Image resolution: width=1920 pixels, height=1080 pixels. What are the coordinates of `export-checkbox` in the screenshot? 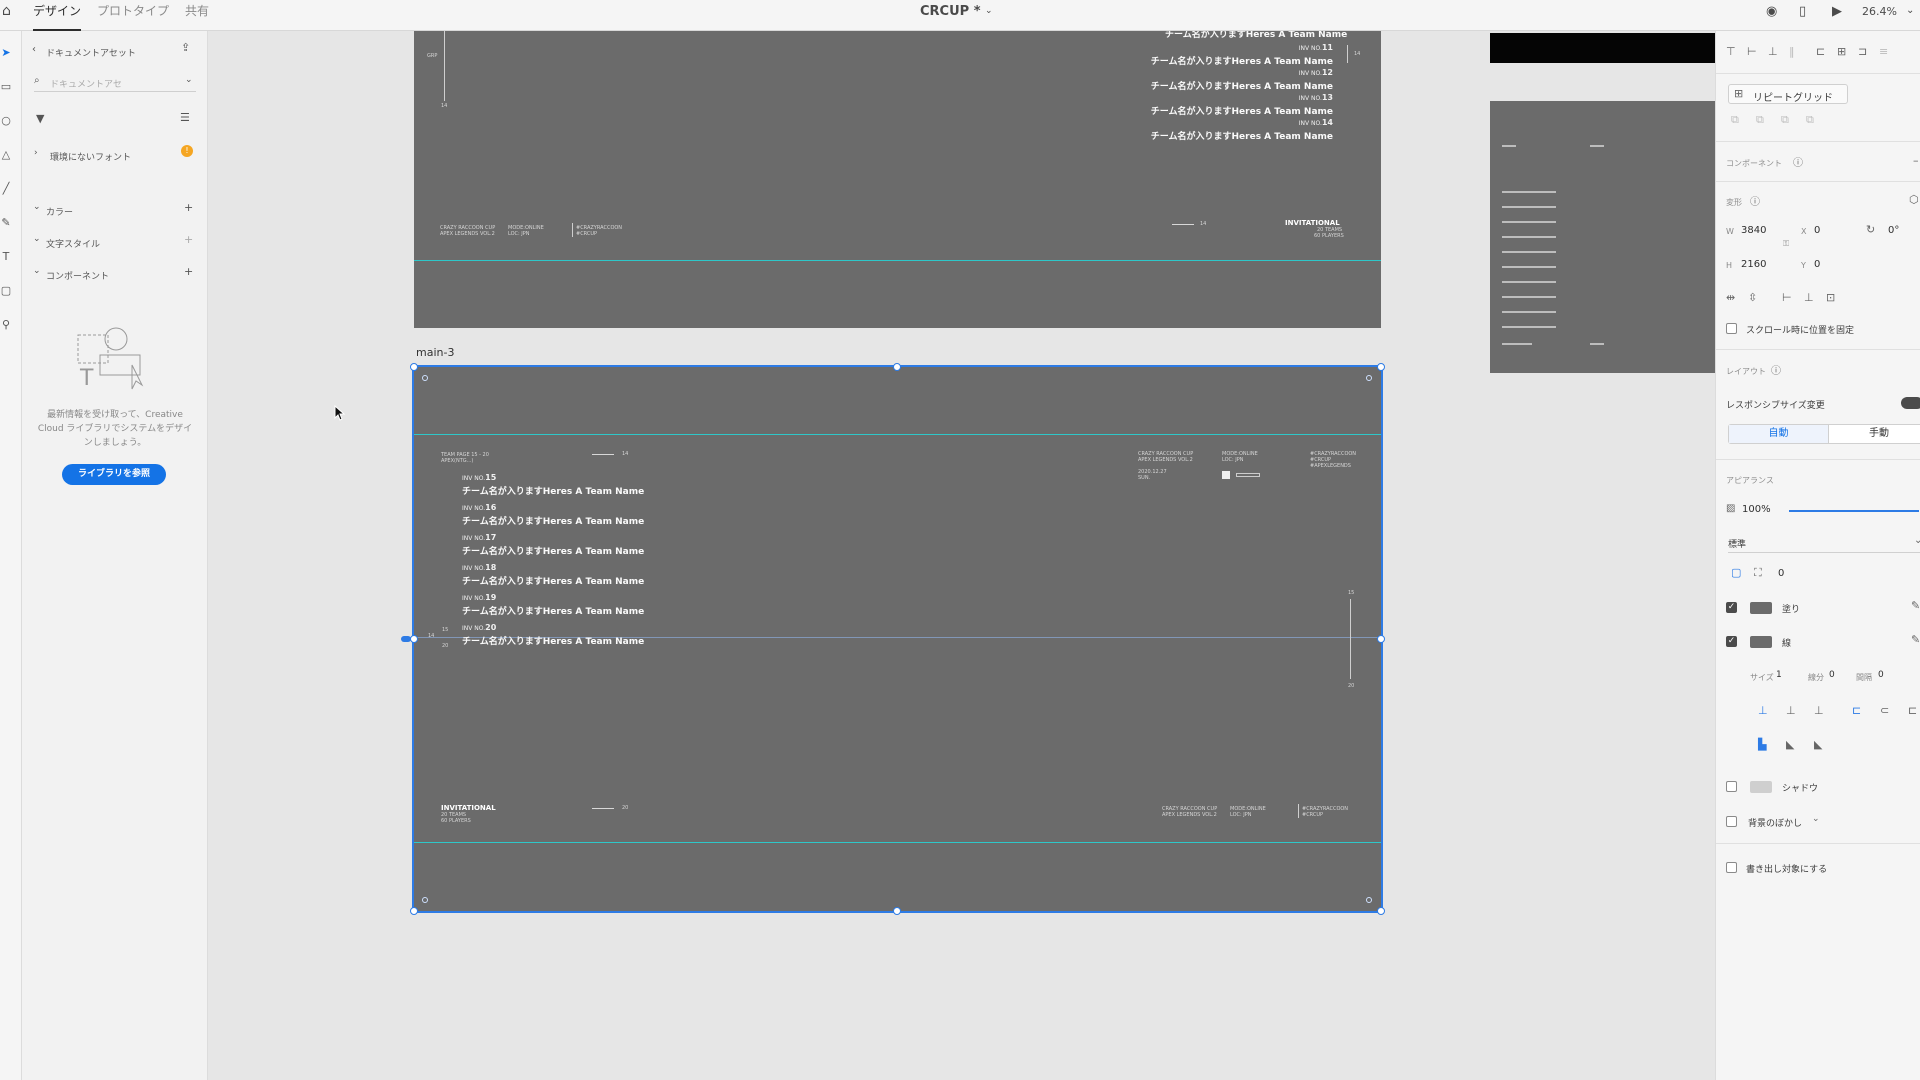 It's located at (1731, 867).